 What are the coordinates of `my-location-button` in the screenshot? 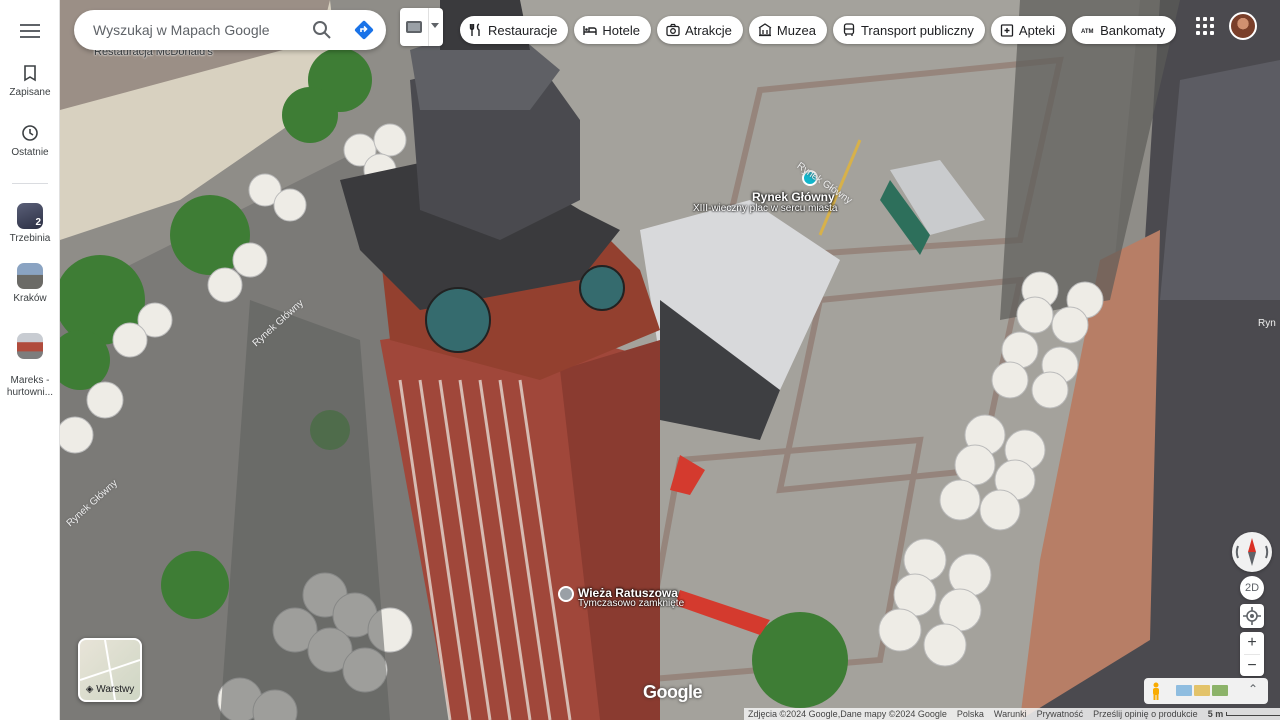 It's located at (1252, 616).